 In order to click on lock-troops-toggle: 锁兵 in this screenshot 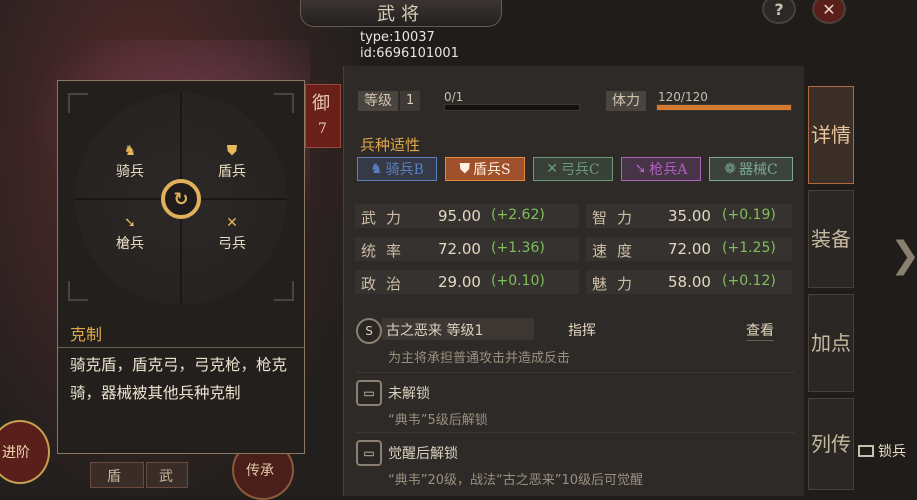, I will do `click(882, 451)`.